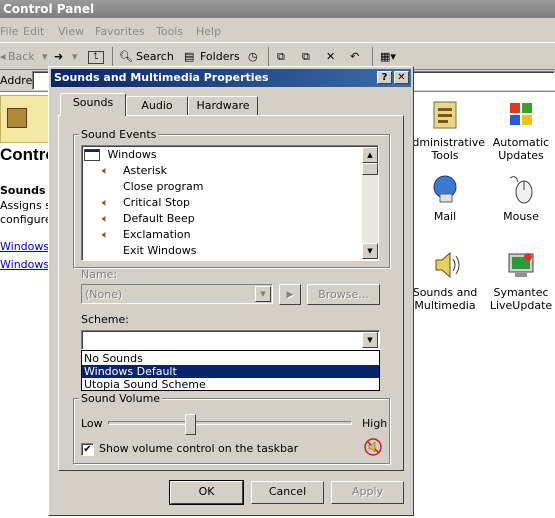 This screenshot has height=518, width=555. I want to click on mouse-item: Mouse, so click(518, 197).